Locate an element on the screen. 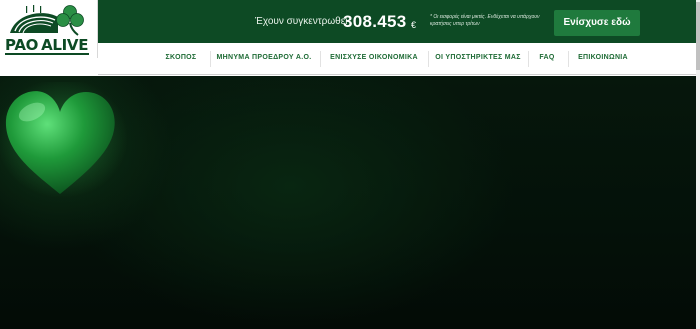 The width and height of the screenshot is (700, 329). raised-amount: 308.453 is located at coordinates (375, 21).